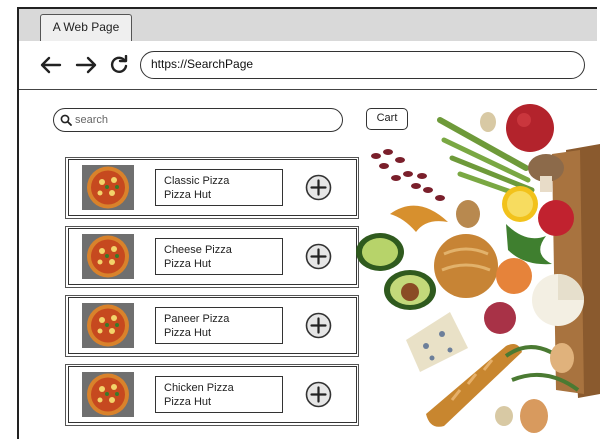 This screenshot has width=600, height=442. I want to click on arrow-right-icon, so click(86, 65).